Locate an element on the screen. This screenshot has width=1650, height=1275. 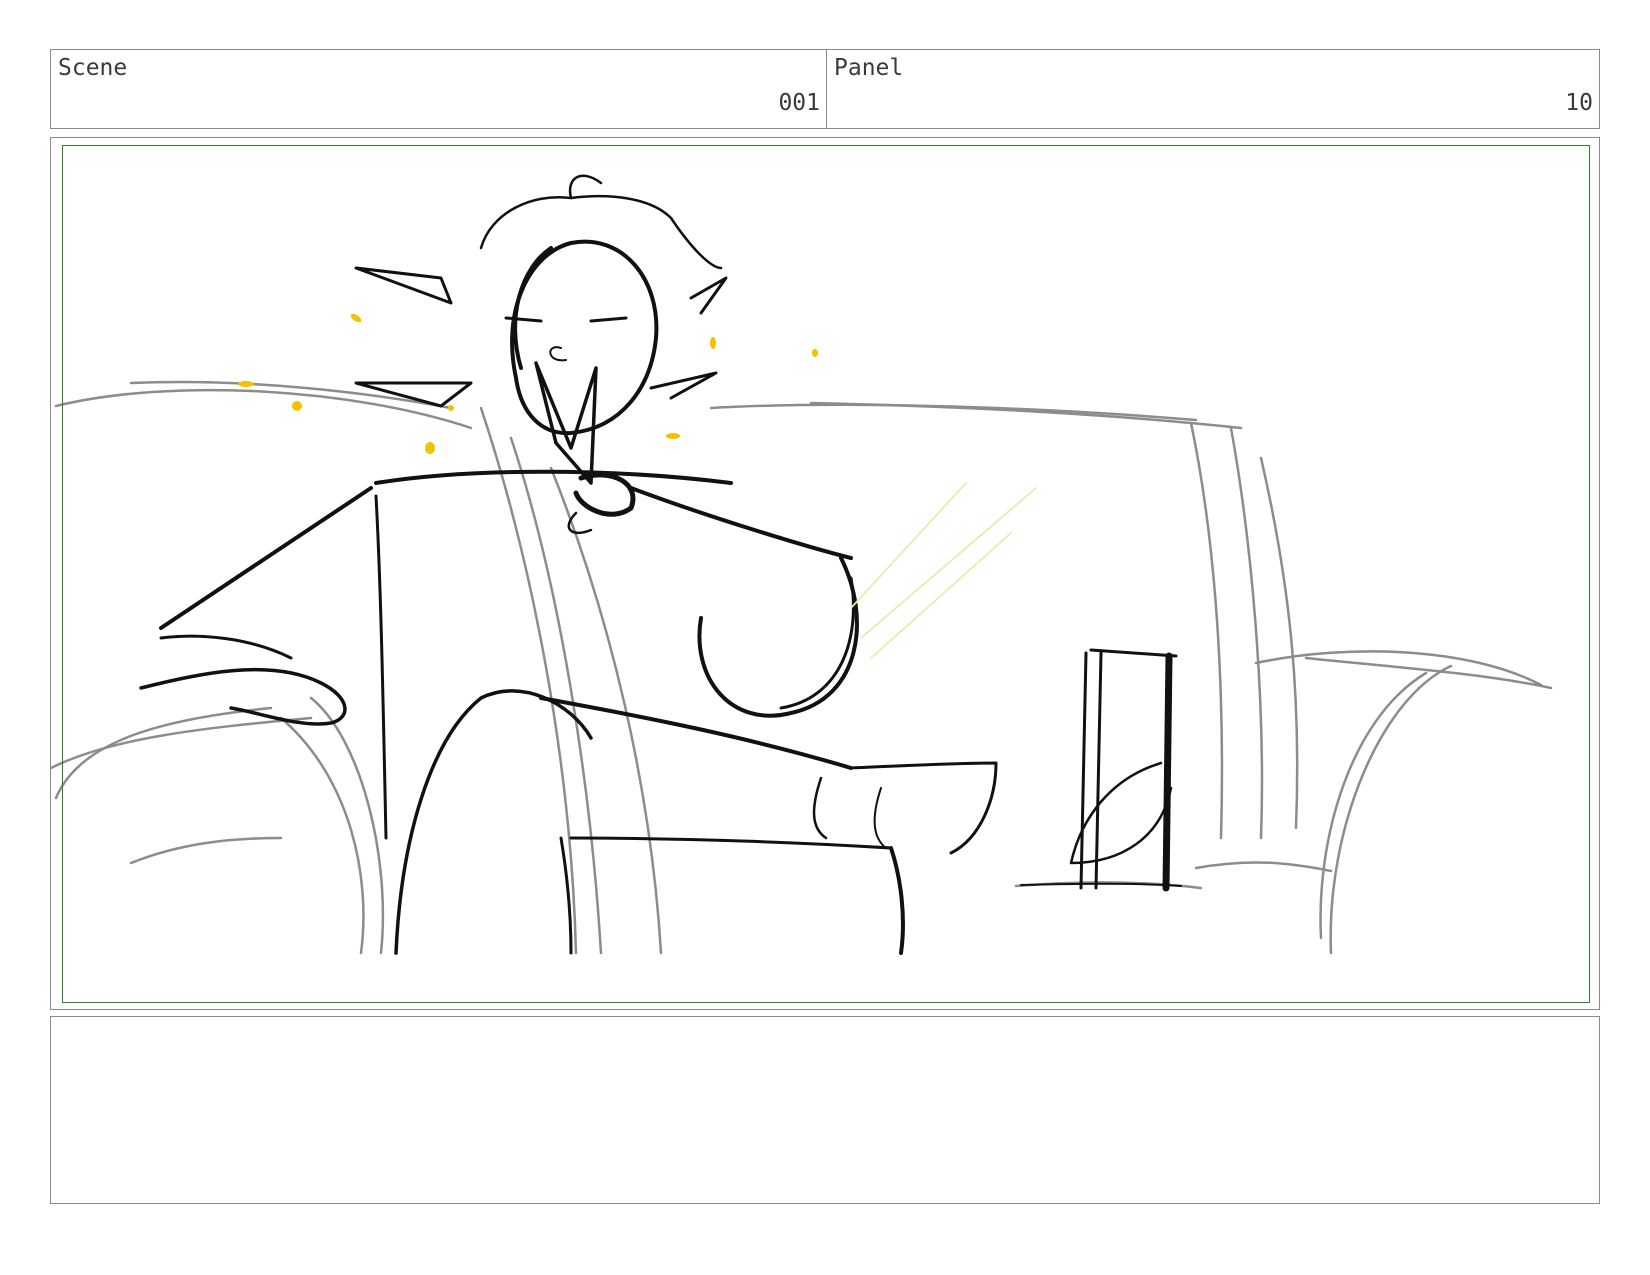
impact-sparkles is located at coordinates (528, 383).